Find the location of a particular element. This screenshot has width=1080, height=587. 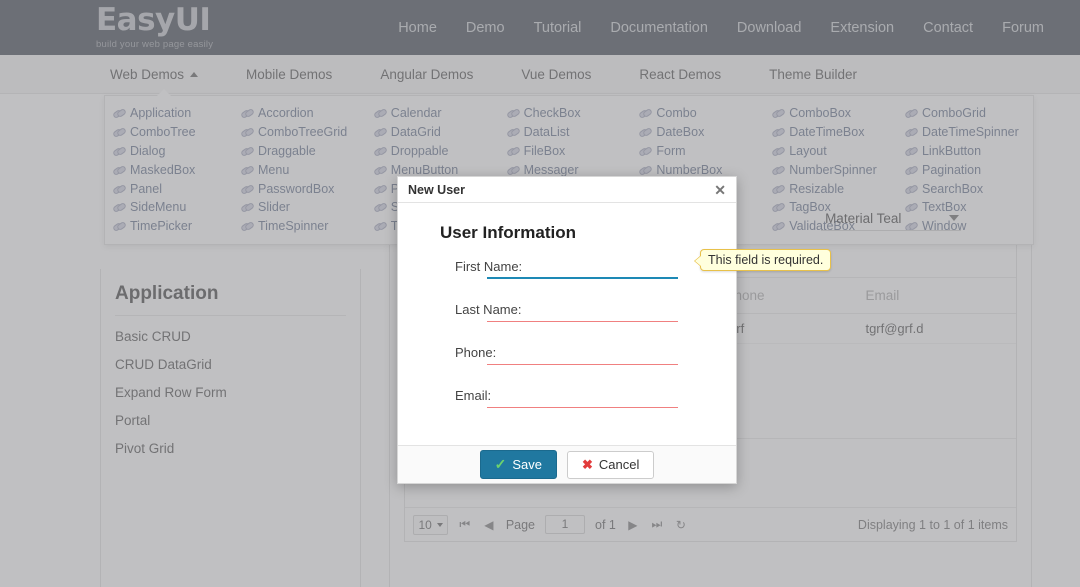

first-name-input is located at coordinates (582, 267).